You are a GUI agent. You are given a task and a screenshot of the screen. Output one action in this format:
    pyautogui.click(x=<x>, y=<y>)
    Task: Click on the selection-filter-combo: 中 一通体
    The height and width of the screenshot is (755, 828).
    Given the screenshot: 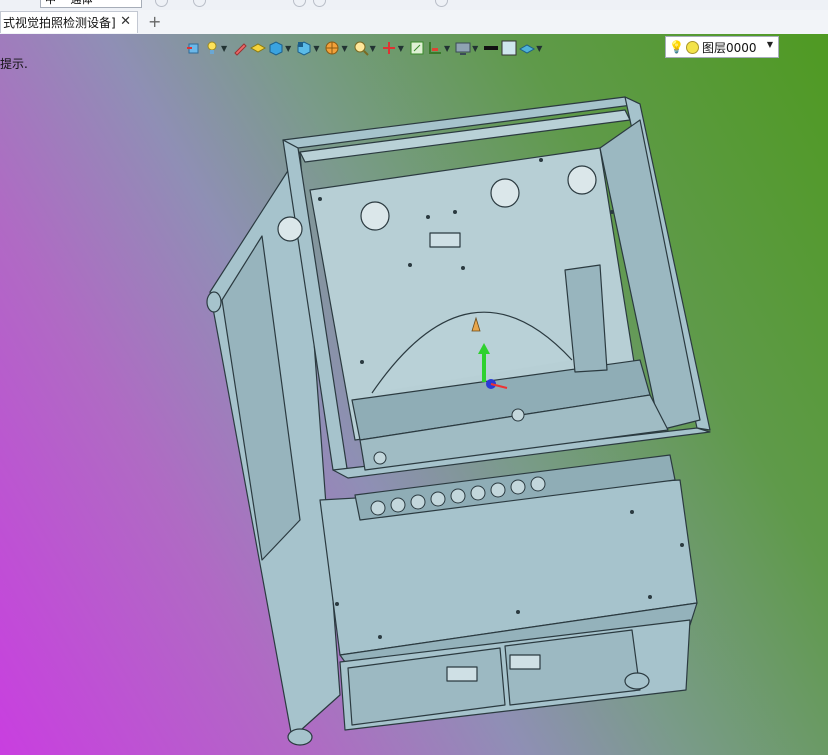 What is the action you would take?
    pyautogui.click(x=91, y=4)
    